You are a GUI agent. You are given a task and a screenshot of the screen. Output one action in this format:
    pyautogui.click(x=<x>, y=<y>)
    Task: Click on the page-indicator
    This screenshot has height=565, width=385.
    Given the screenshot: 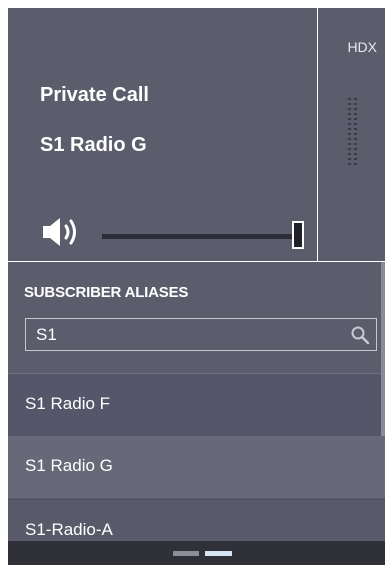 What is the action you would take?
    pyautogui.click(x=196, y=553)
    